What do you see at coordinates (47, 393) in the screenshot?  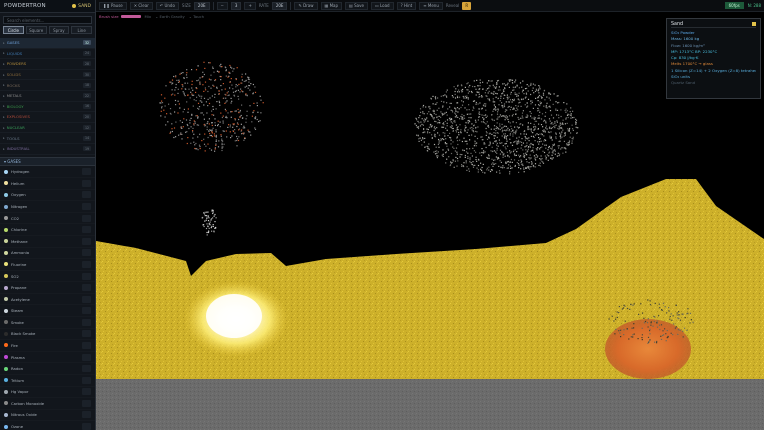 I see `element-item-hg-vapor: Hg Vapor` at bounding box center [47, 393].